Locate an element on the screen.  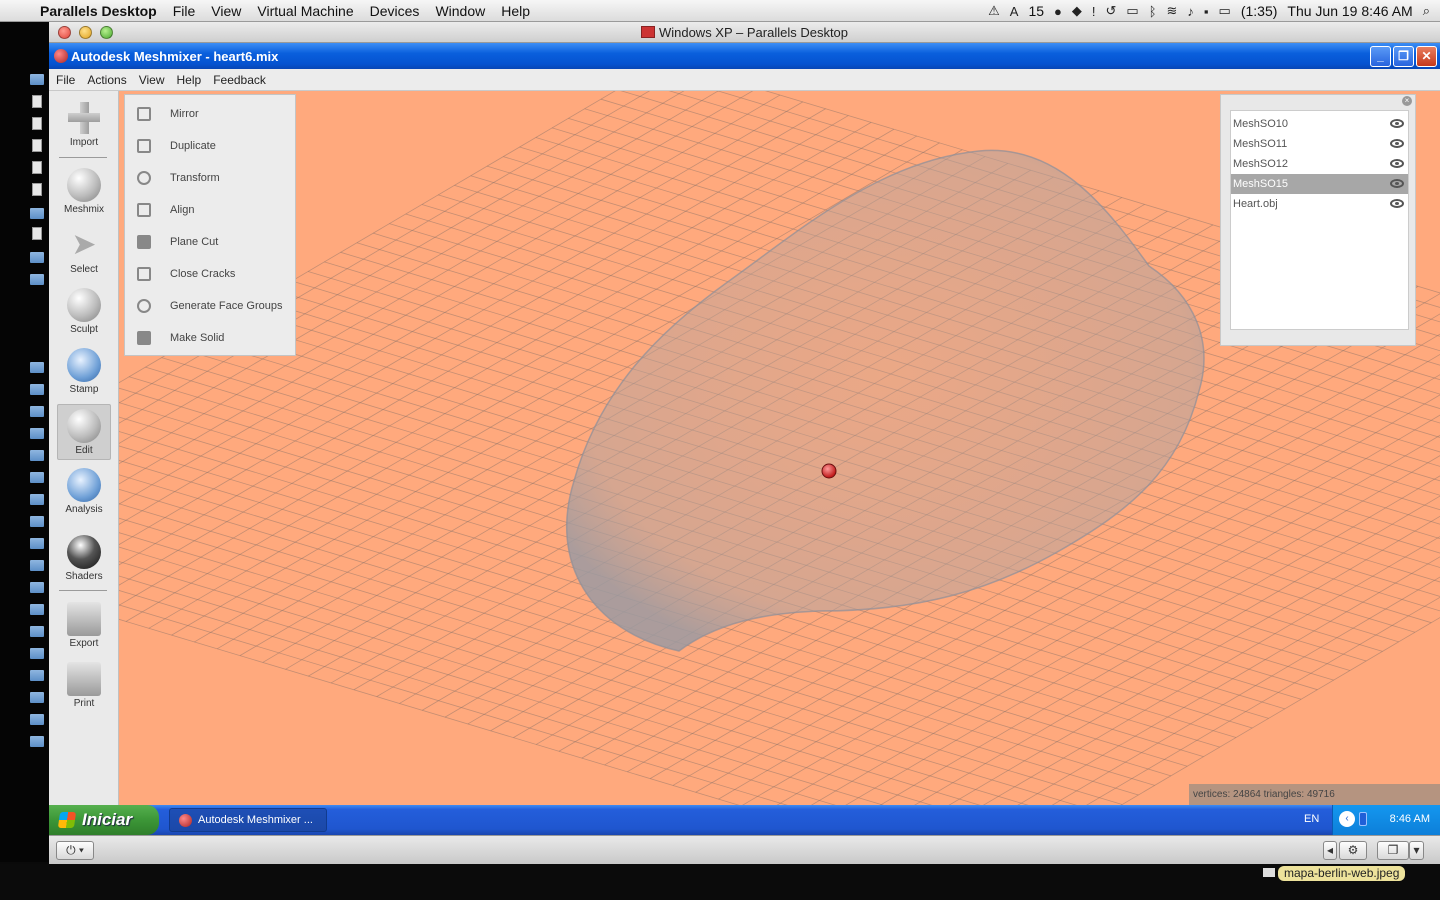
desktop-file-label: mapa-berlin-web.jpeg is located at coordinates (1342, 873).